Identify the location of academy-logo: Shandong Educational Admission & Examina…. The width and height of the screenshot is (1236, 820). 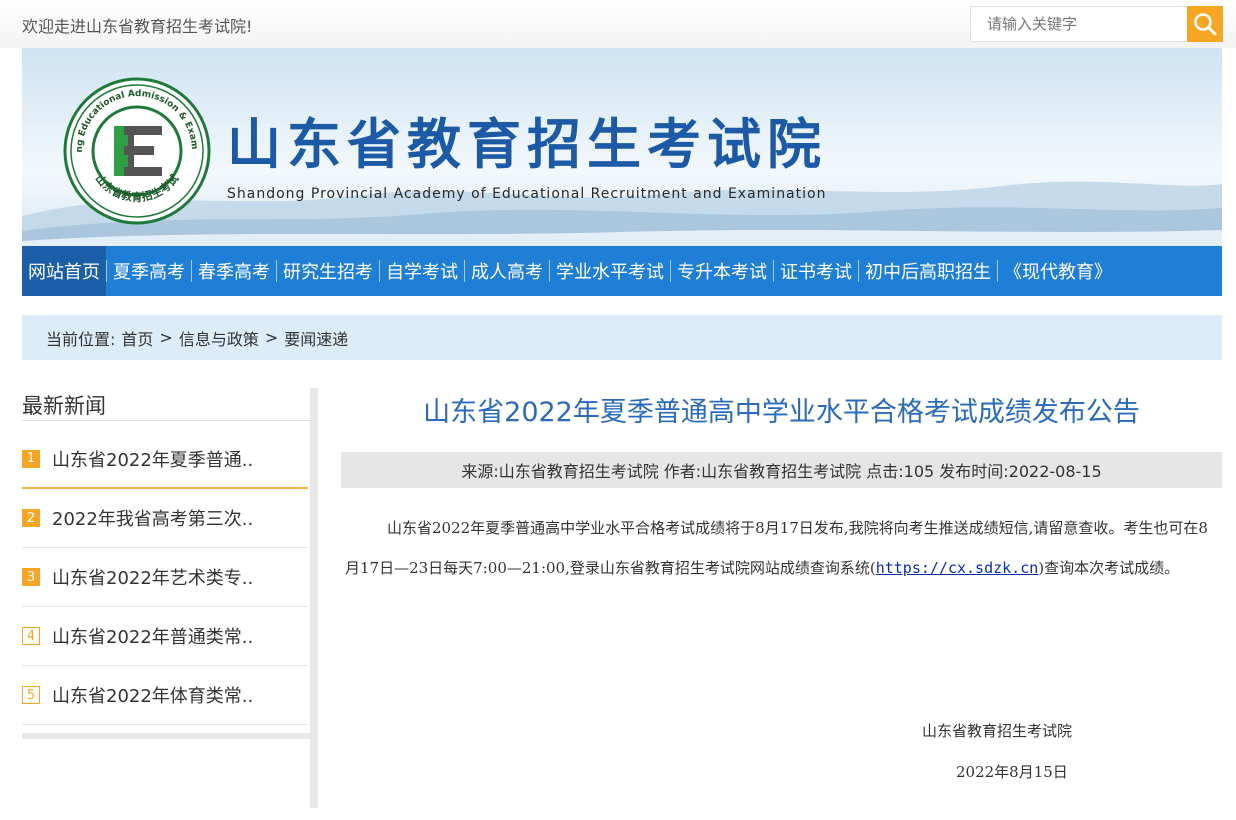
(135, 147).